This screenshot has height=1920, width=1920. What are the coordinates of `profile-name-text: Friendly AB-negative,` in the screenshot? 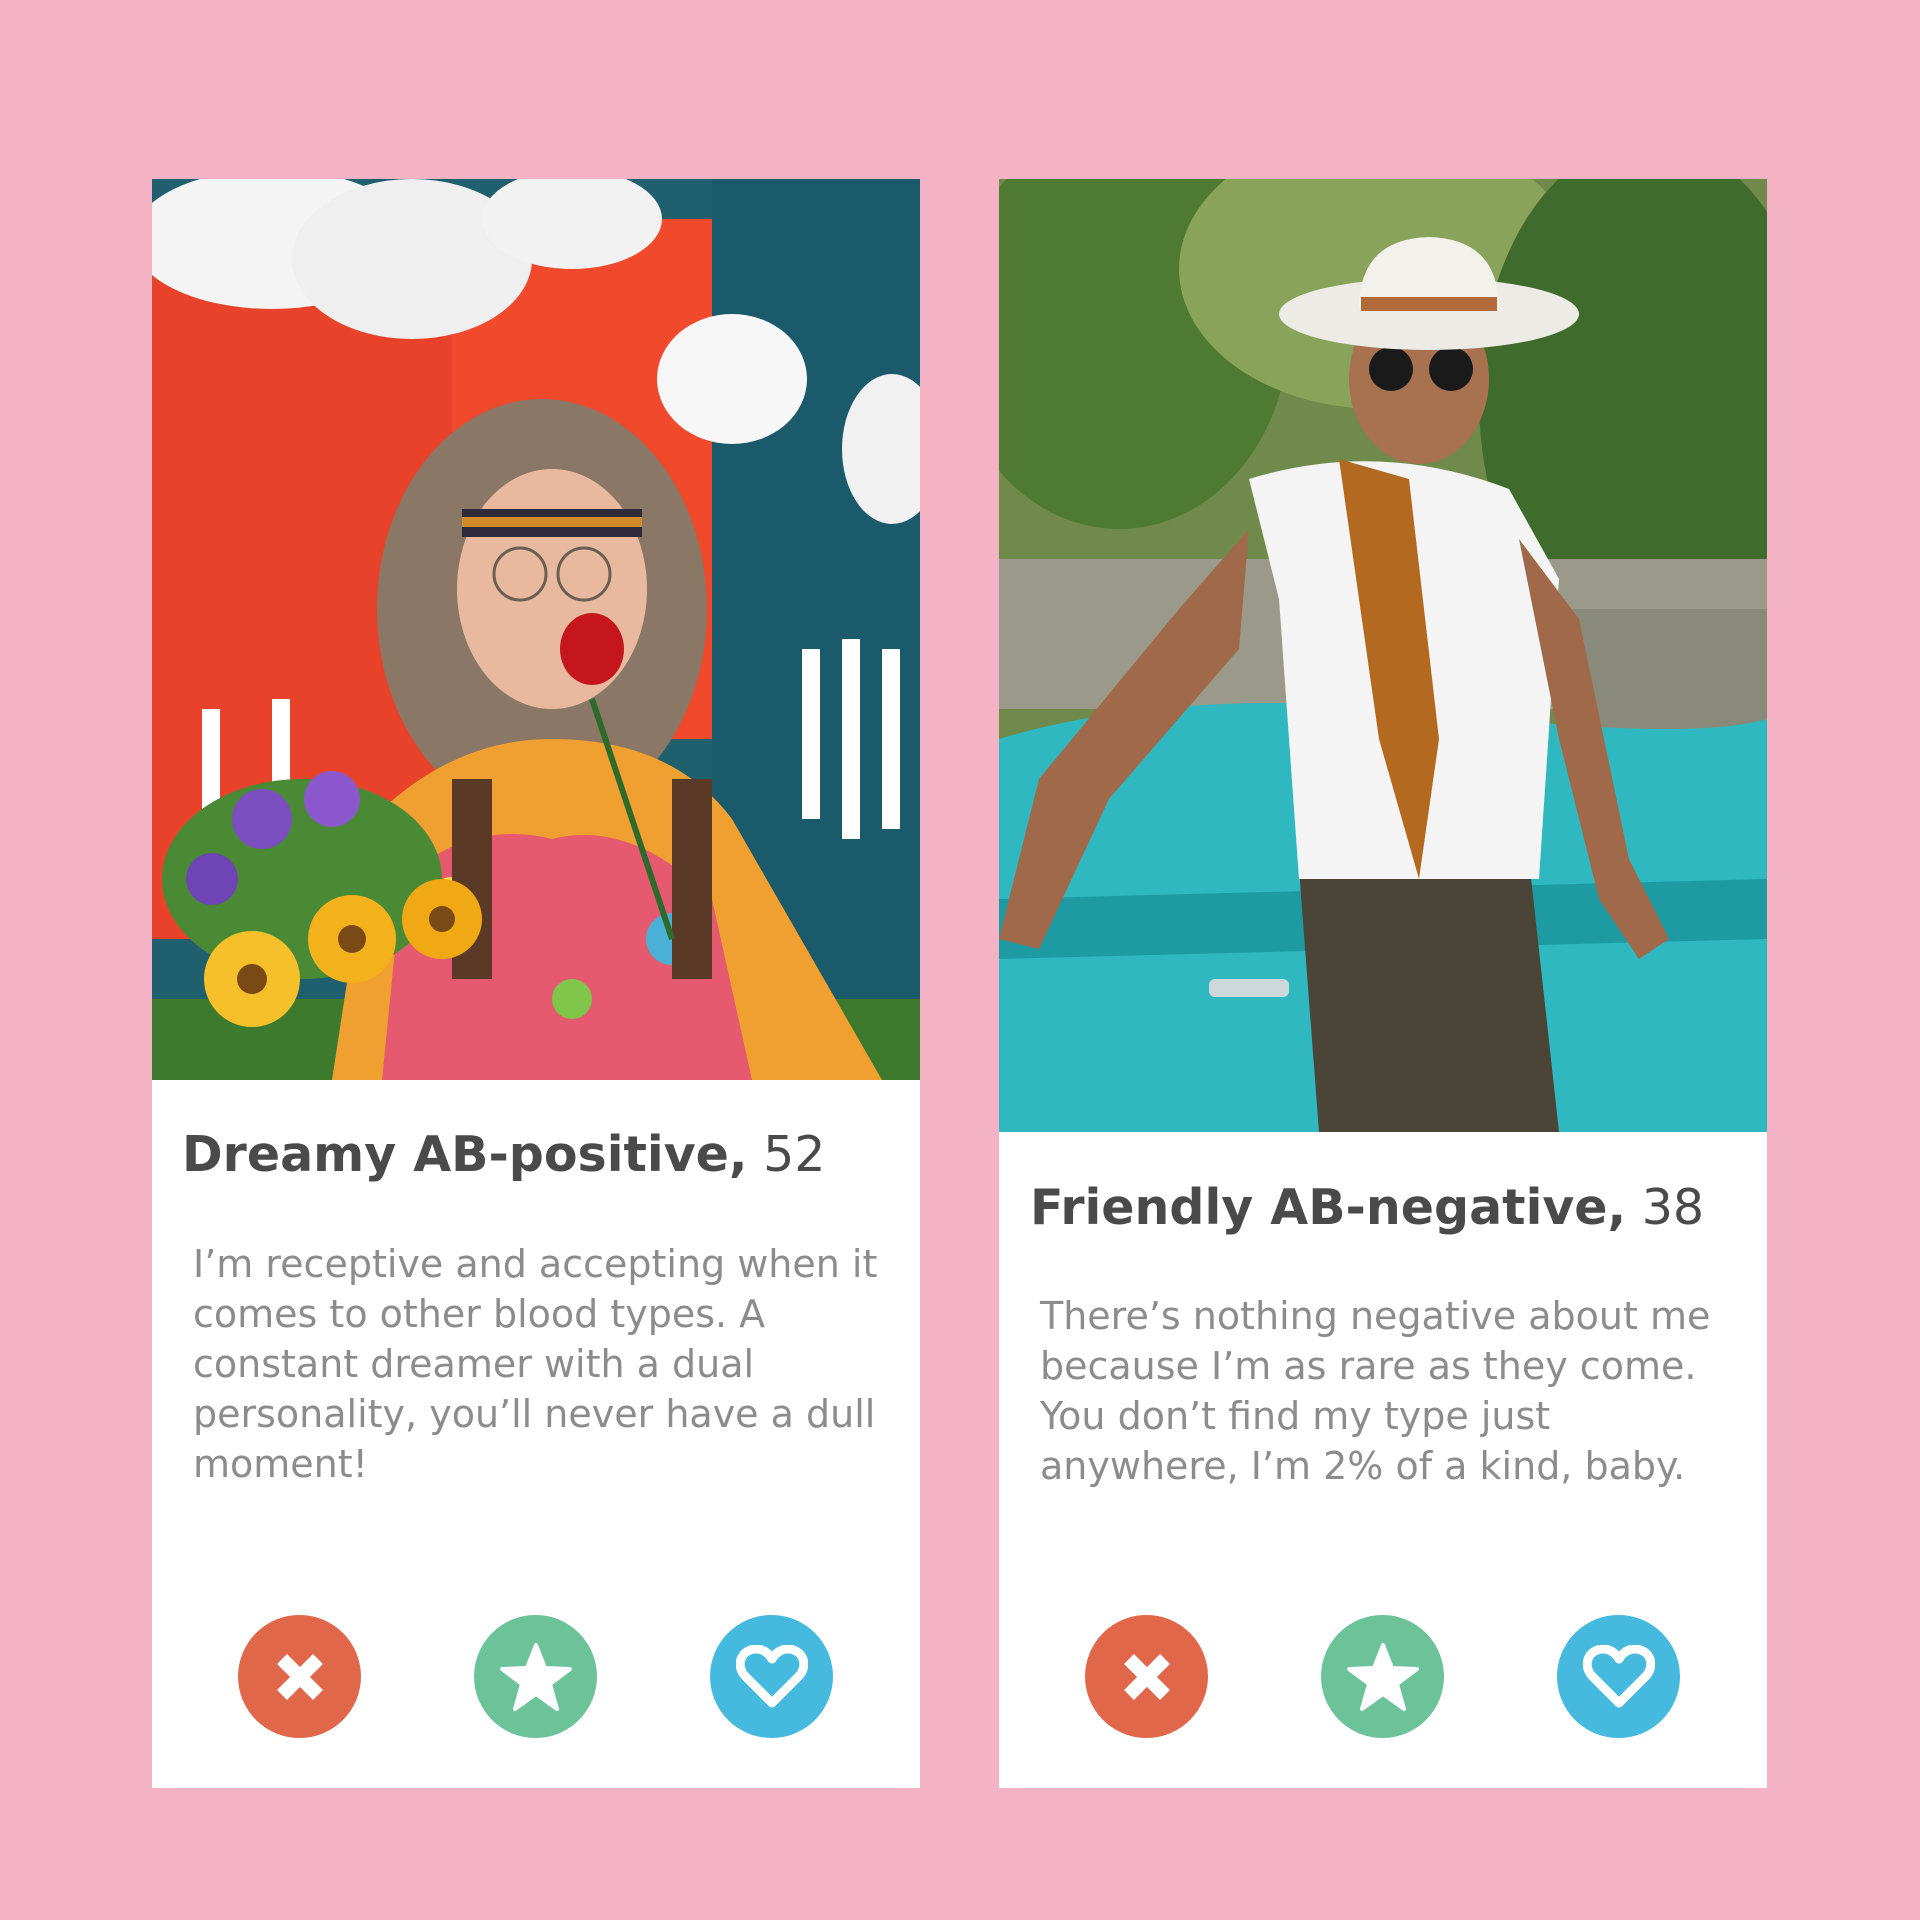 It's located at (1328, 1207).